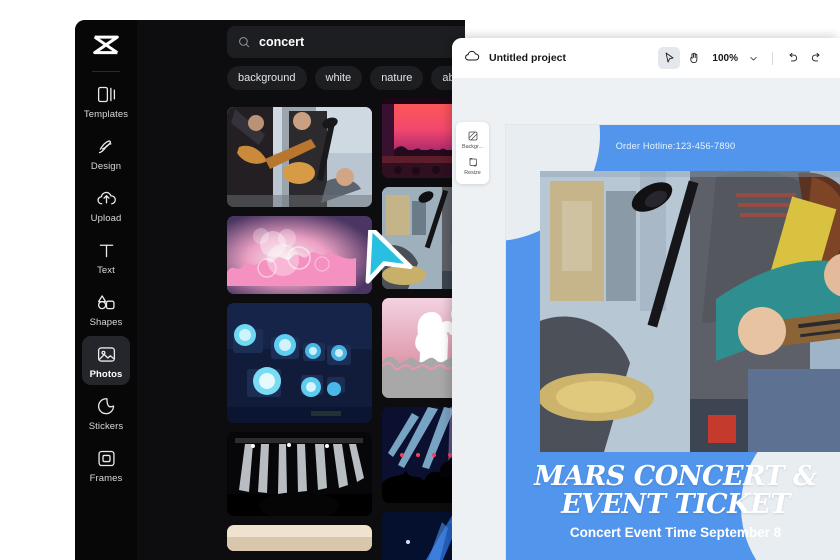 This screenshot has height=560, width=840. What do you see at coordinates (106, 218) in the screenshot?
I see `sidebar-item-label: Upload` at bounding box center [106, 218].